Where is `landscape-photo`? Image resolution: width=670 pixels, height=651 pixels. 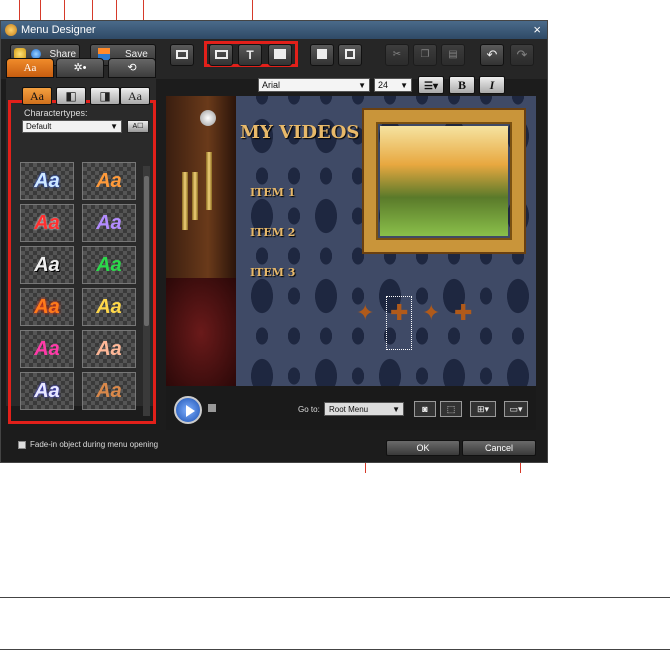 landscape-photo is located at coordinates (444, 181).